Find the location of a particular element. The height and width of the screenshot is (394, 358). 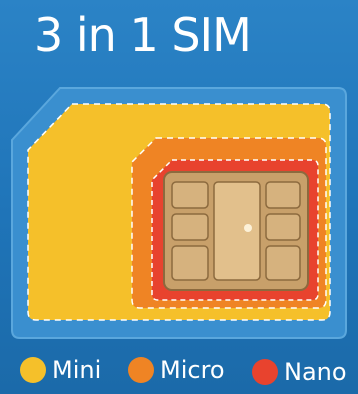

legend-label-nano: Nano is located at coordinates (315, 372).